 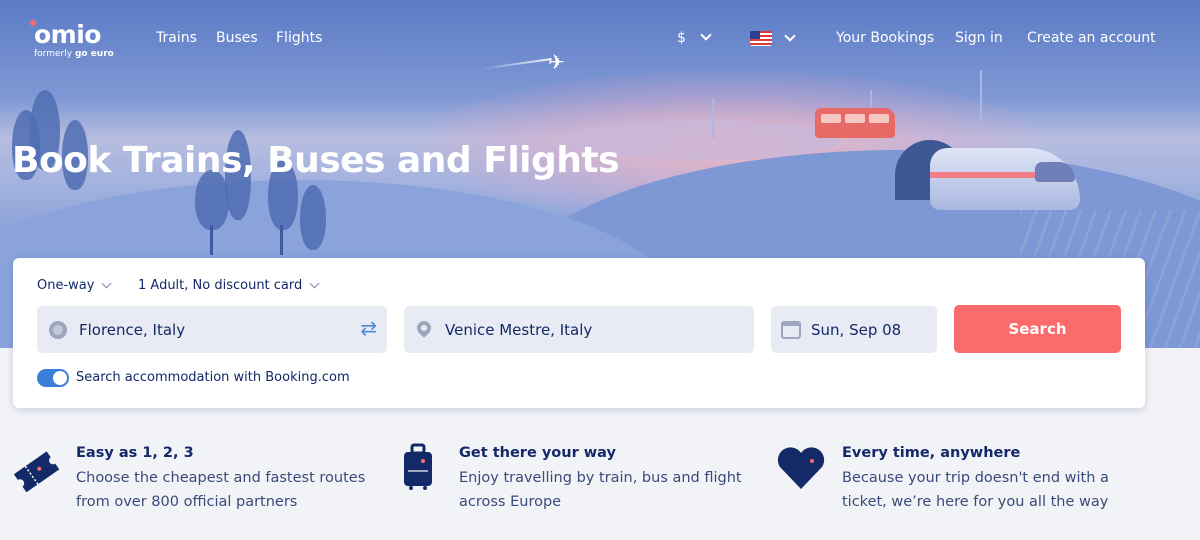 I want to click on tree, so click(x=313, y=217).